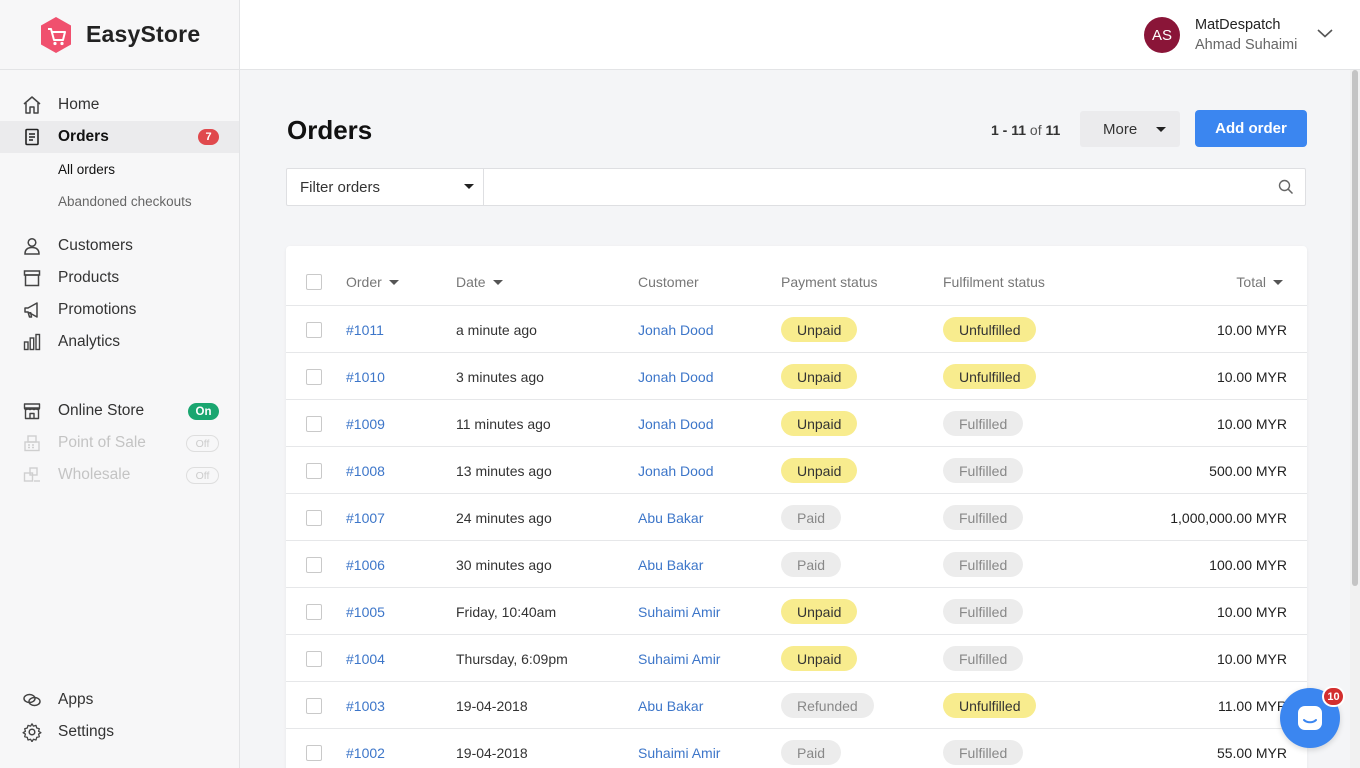  I want to click on chat-icon, so click(1310, 718).